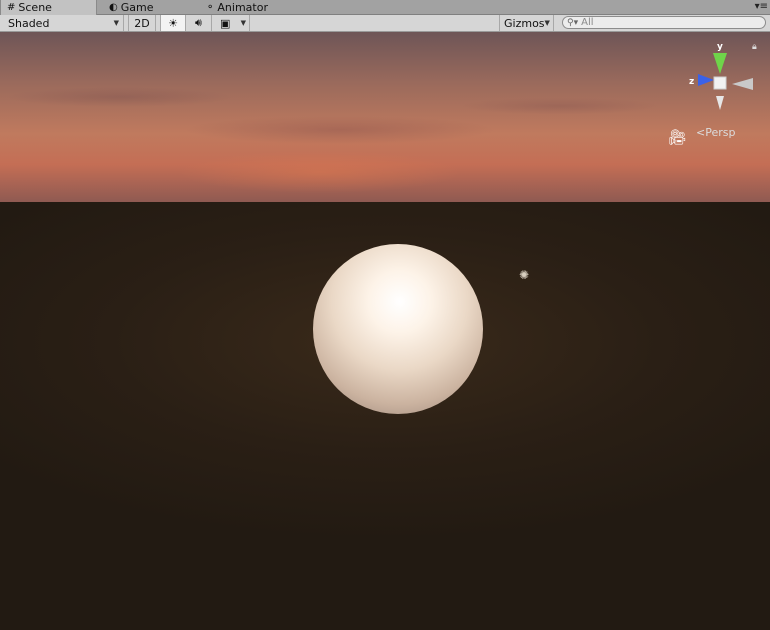 This screenshot has height=630, width=770. Describe the element at coordinates (720, 103) in the screenshot. I see `neg-y-axis-cone` at that location.